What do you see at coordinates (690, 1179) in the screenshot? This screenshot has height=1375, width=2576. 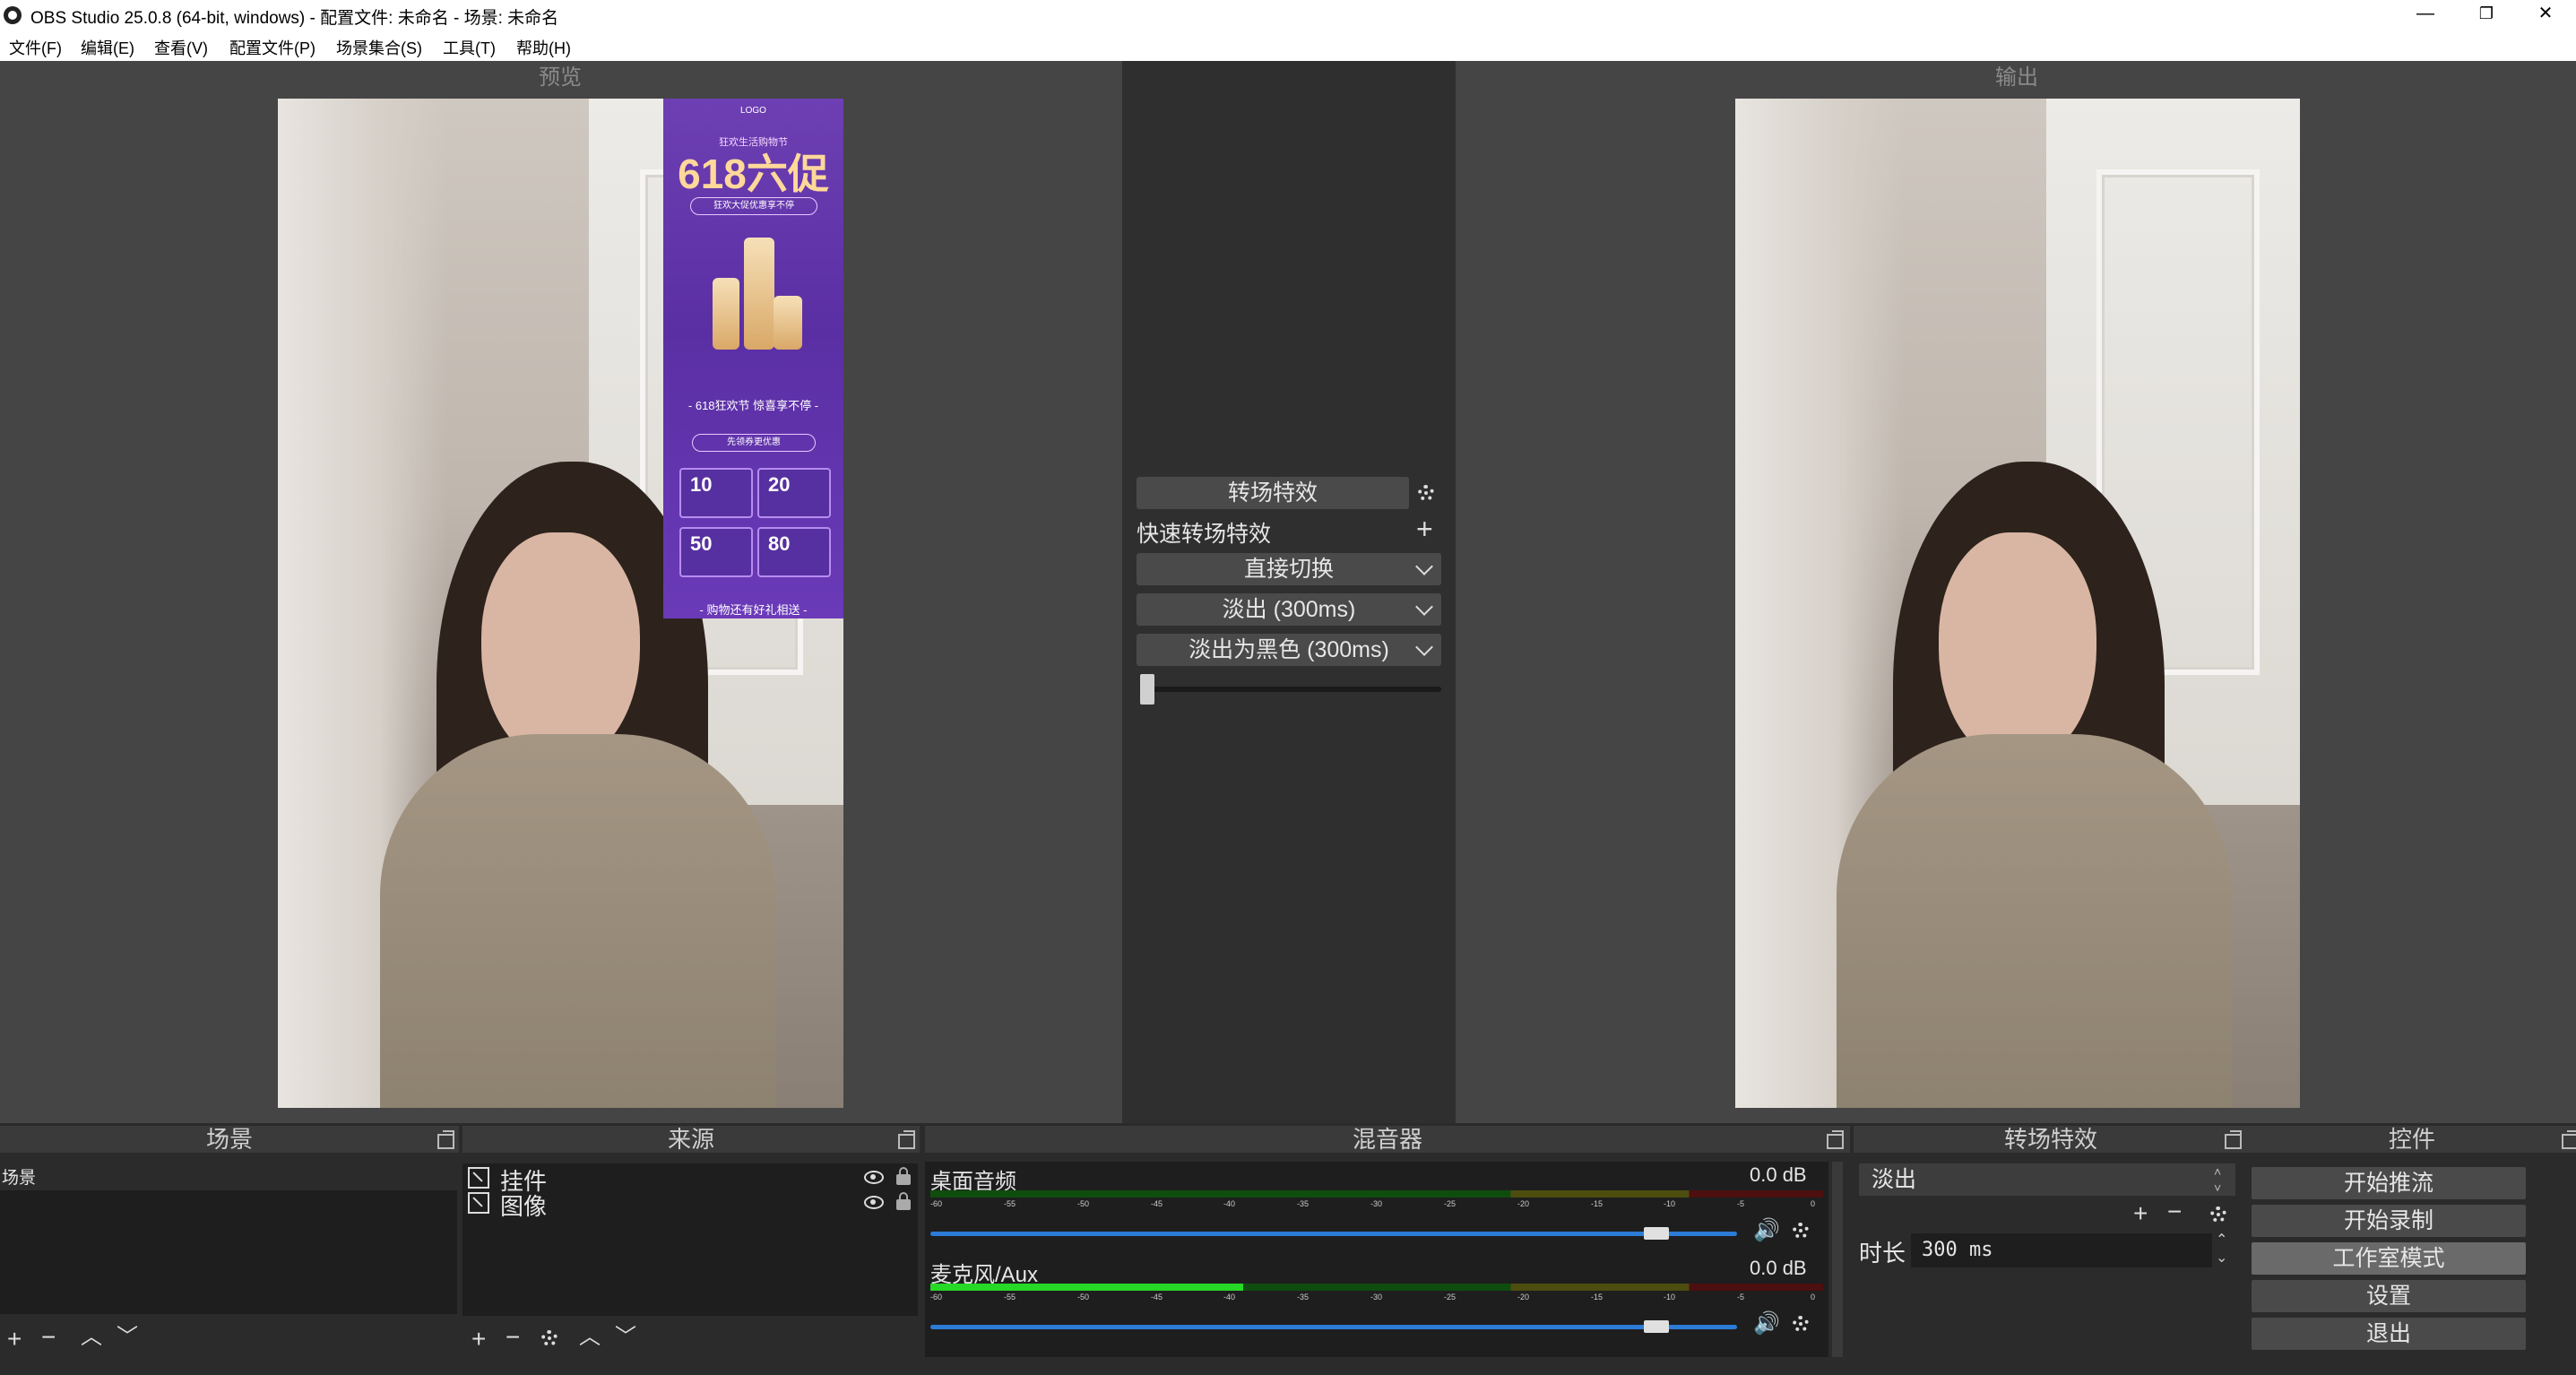 I see `source-item: 挂件` at bounding box center [690, 1179].